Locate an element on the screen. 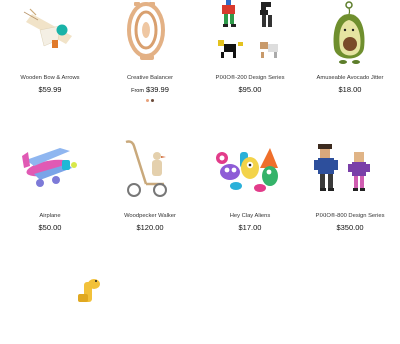 Image resolution: width=400 pixels, height=344 pixels. product-name: Woodpecker Walker is located at coordinates (150, 216).